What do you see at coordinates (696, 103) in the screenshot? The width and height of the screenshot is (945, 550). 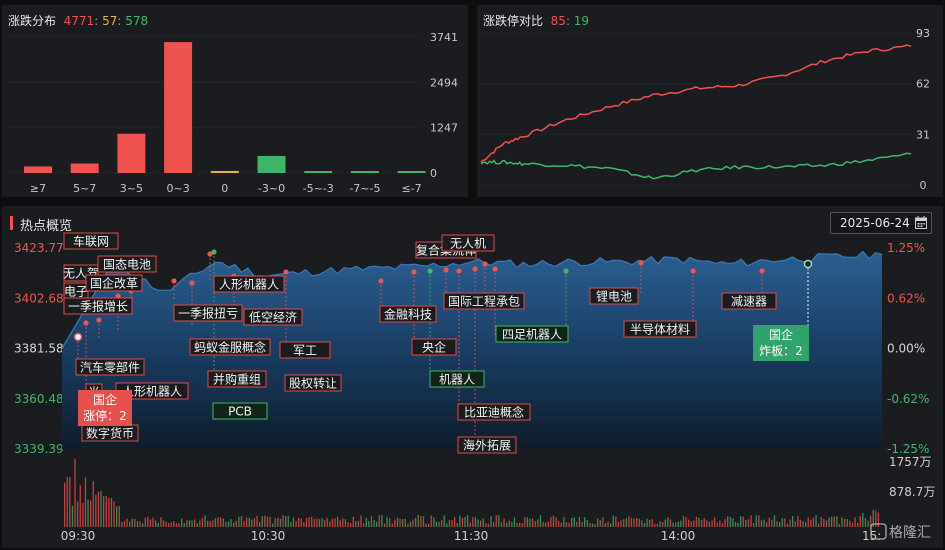 I see `limit-up-line` at bounding box center [696, 103].